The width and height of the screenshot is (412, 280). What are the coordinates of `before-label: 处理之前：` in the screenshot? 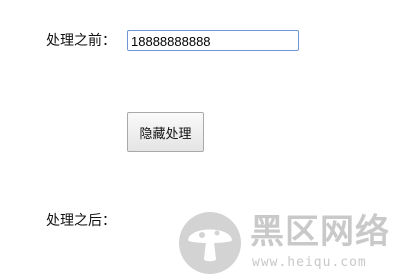 It's located at (81, 41).